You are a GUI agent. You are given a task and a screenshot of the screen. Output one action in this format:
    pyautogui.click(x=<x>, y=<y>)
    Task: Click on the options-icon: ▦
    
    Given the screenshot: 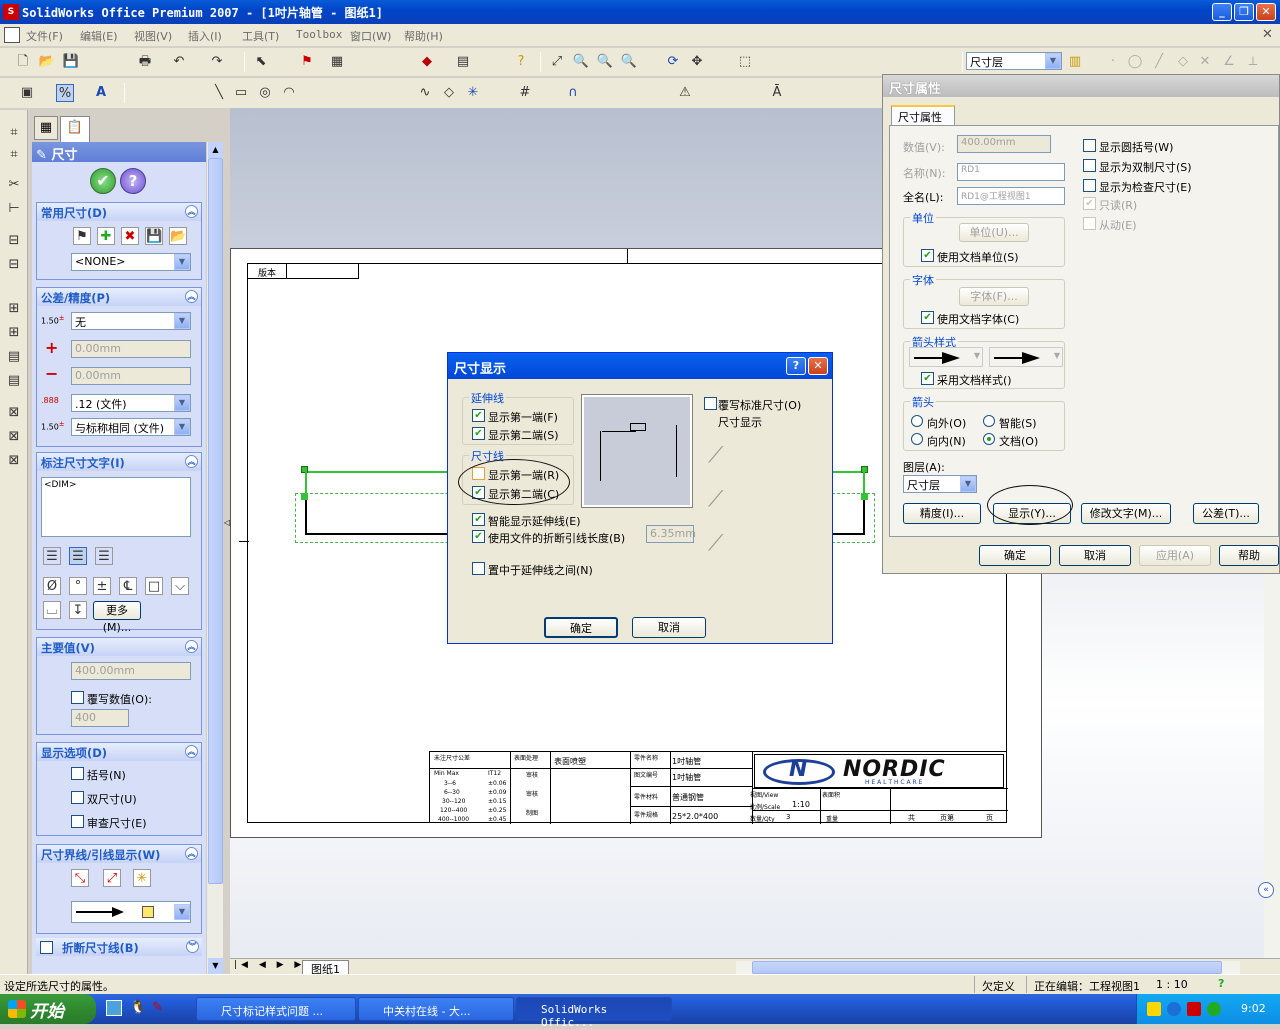 What is the action you would take?
    pyautogui.click(x=337, y=62)
    